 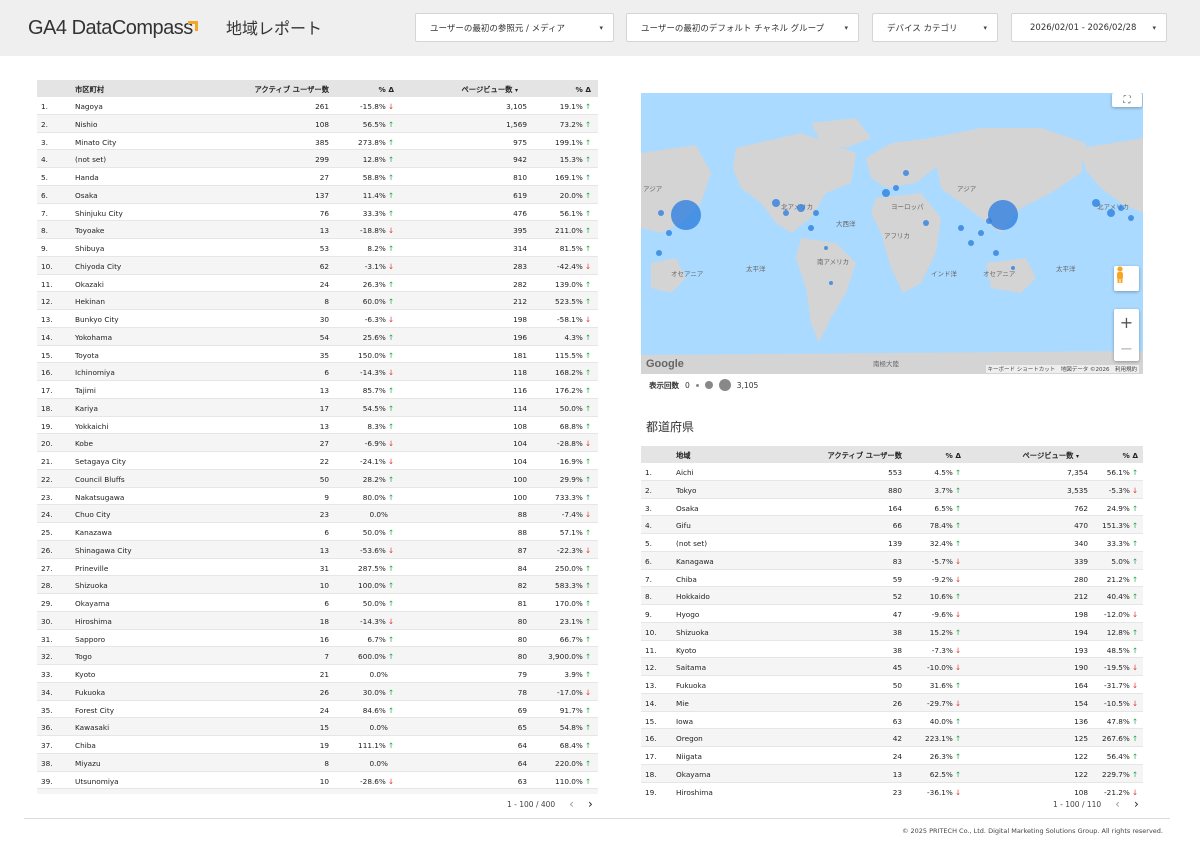 I want to click on table-row: 1. Nagoya 261 -15.8% ↓ 3,105 19.1% ↑, so click(x=317, y=106).